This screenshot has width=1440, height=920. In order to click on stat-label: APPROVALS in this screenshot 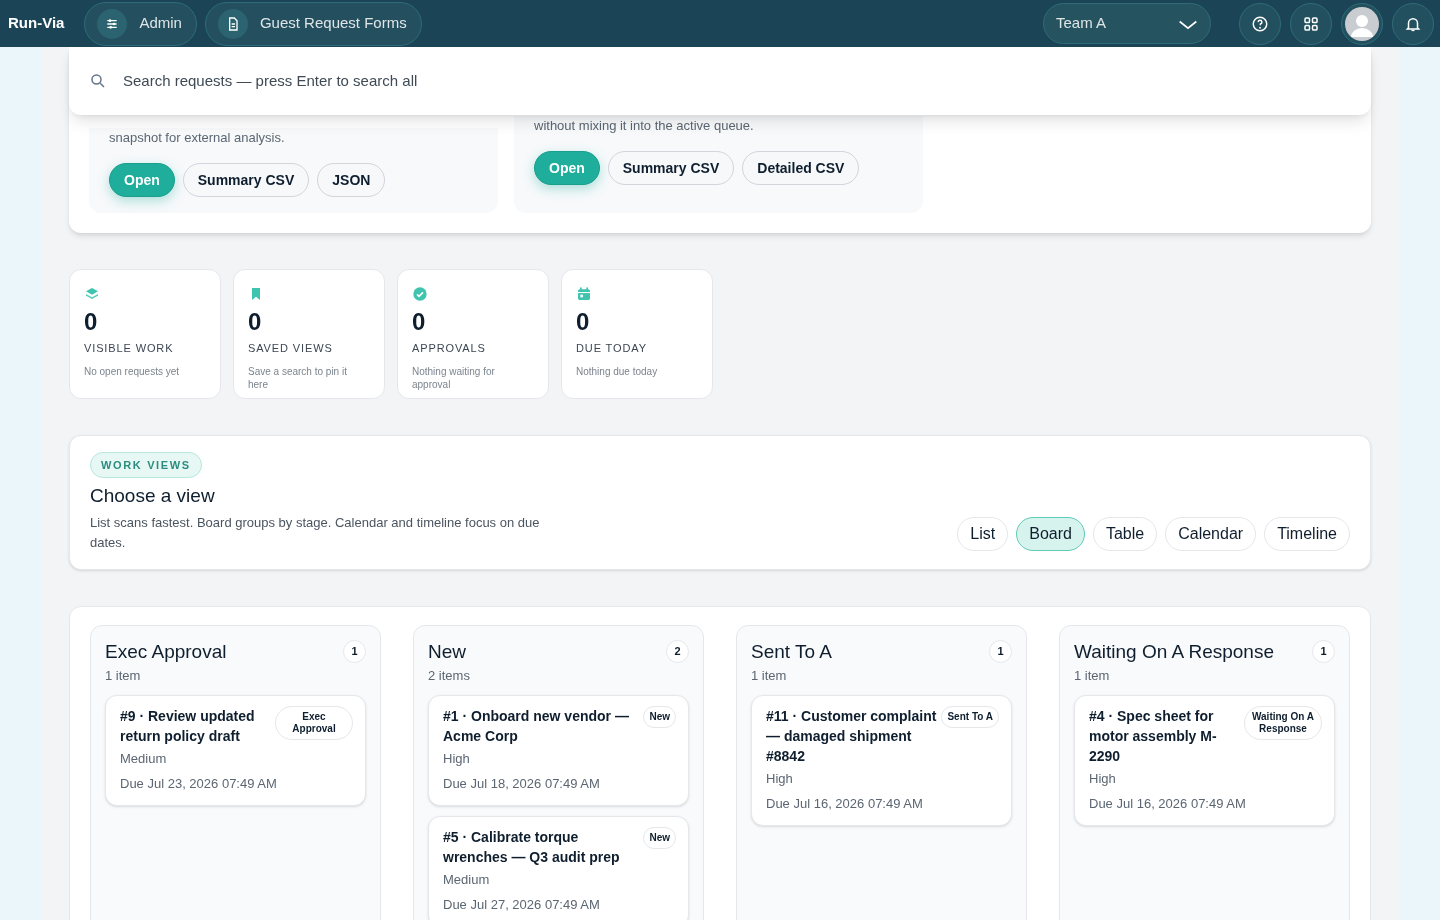, I will do `click(449, 348)`.